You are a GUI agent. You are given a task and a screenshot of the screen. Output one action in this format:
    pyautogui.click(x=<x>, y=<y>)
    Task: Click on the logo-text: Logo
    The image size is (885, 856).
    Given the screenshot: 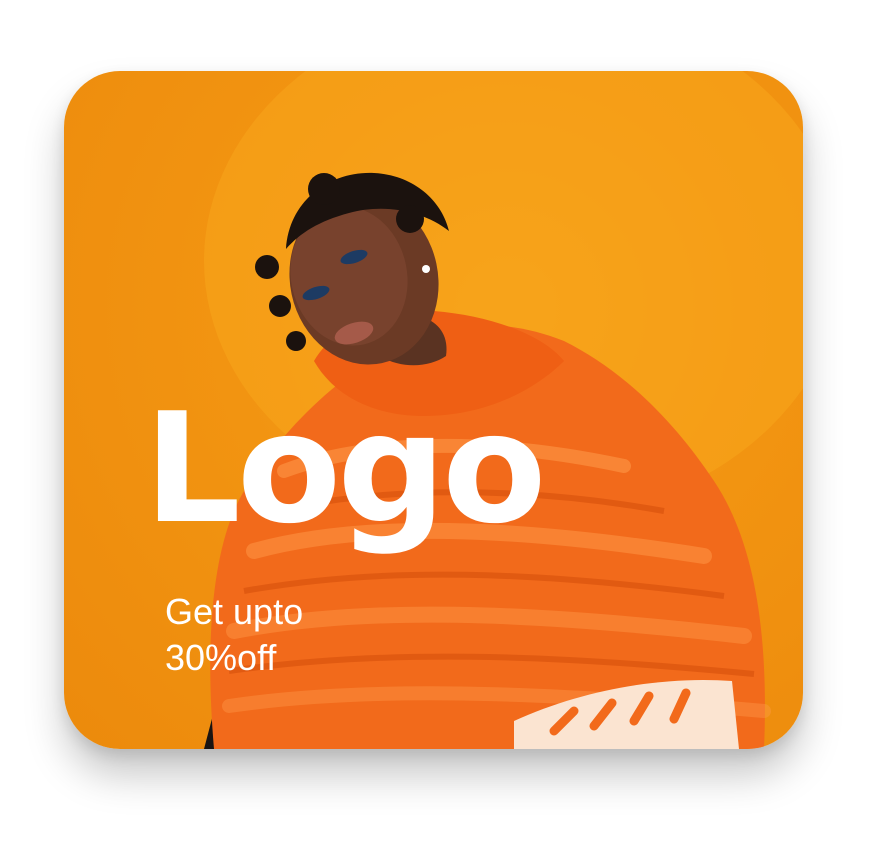 What is the action you would take?
    pyautogui.click(x=345, y=468)
    